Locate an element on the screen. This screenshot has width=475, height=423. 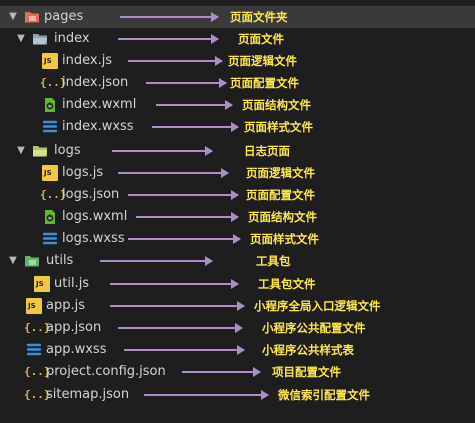
tree-item-label: logs.json is located at coordinates (91, 194).